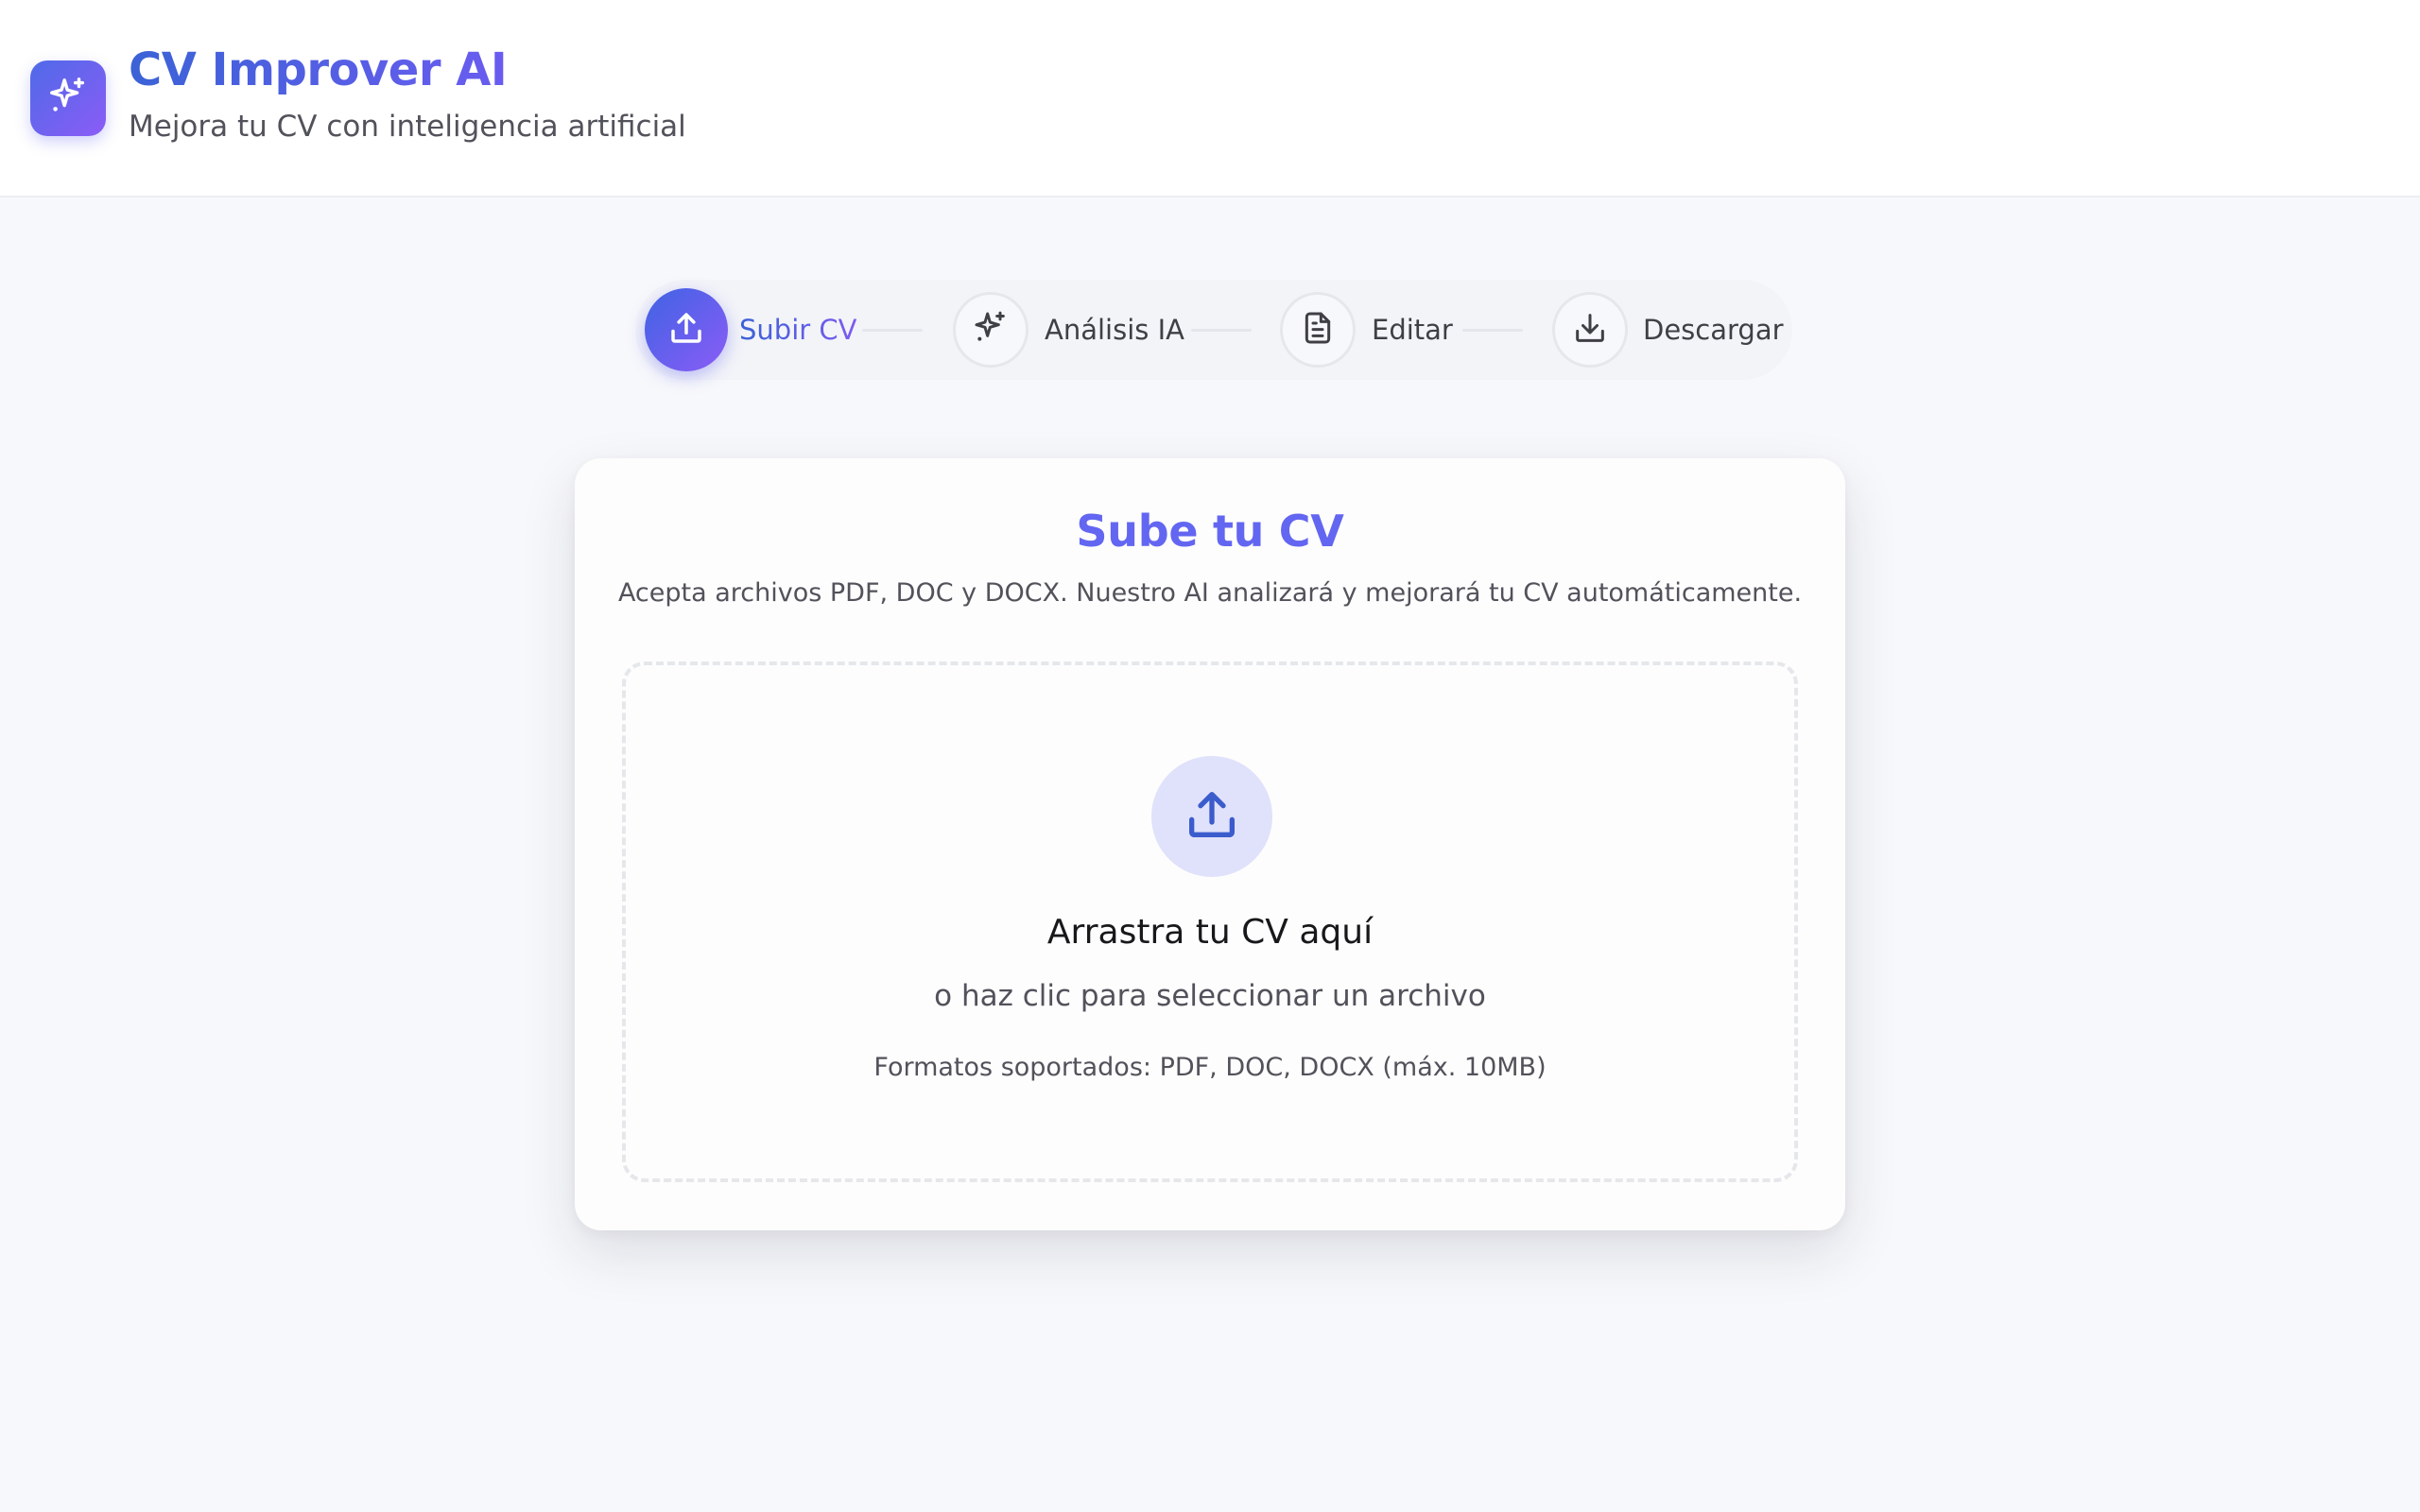 The height and width of the screenshot is (1512, 2420). I want to click on dropzone-subtitle: o haz clic para seleccionar un archivo, so click(1210, 996).